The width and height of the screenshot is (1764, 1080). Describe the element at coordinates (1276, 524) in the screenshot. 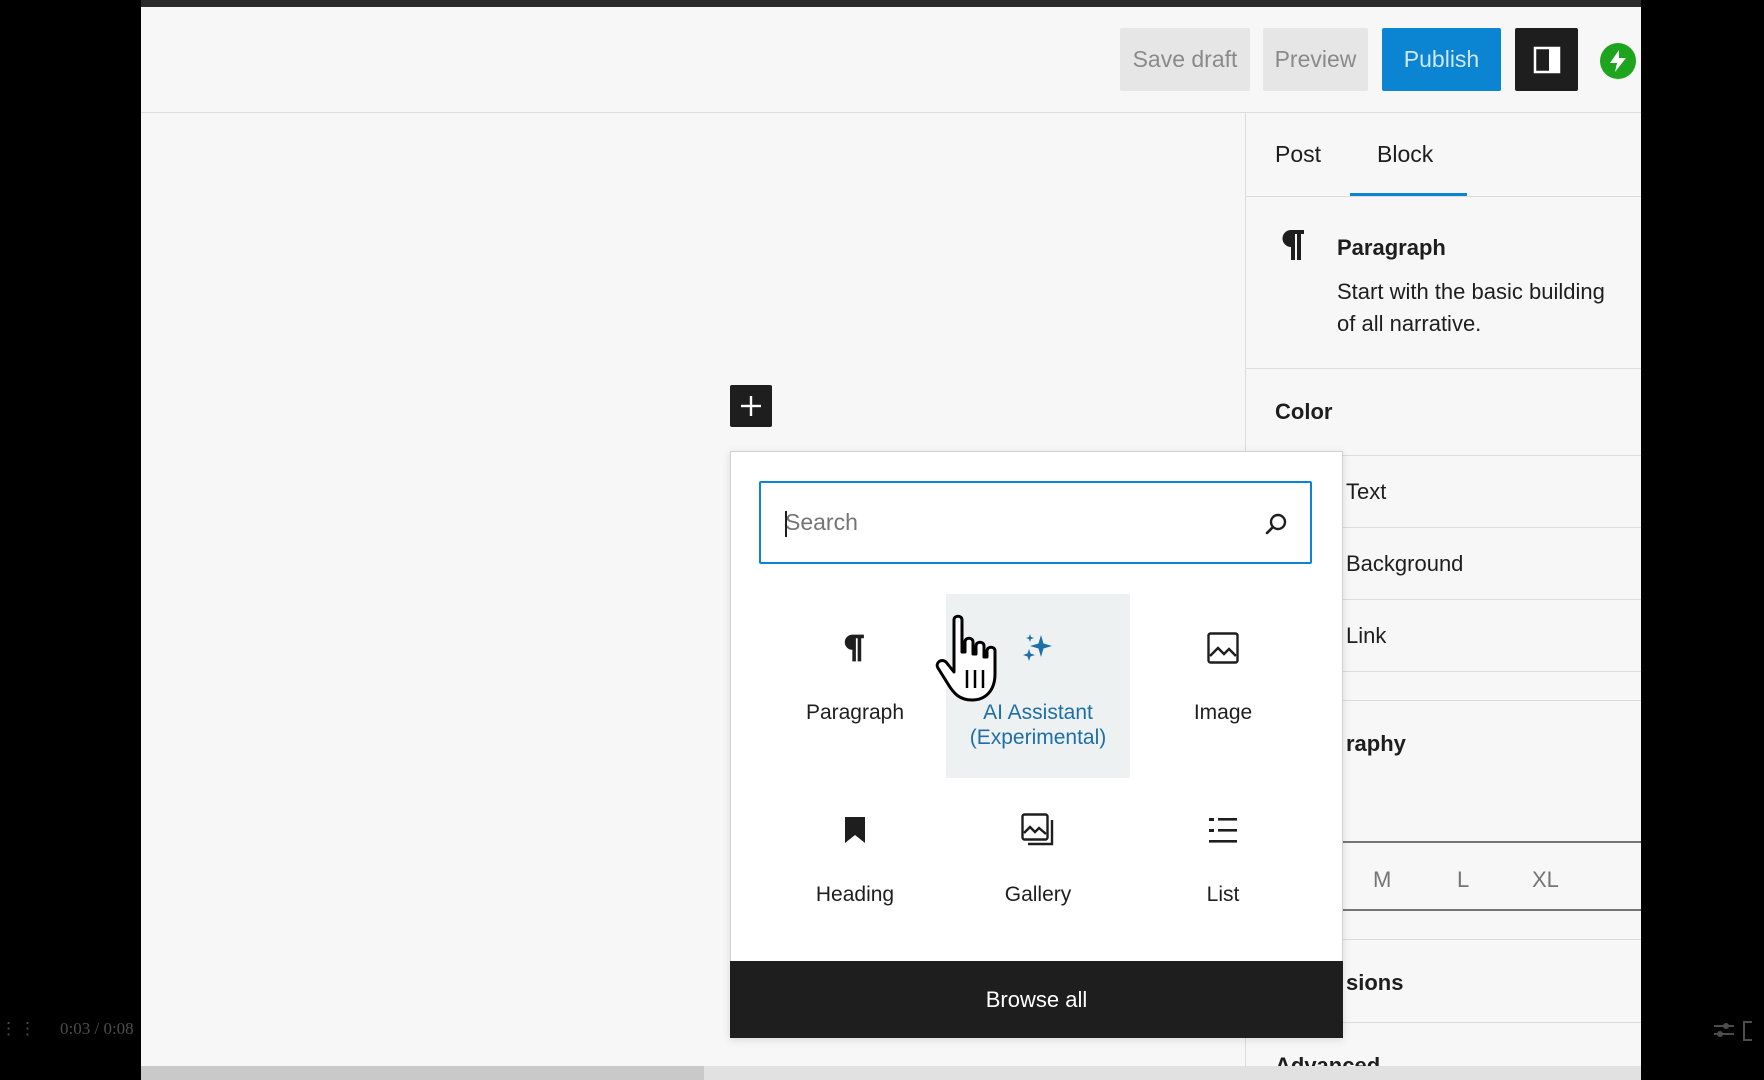

I see `search-icon` at that location.